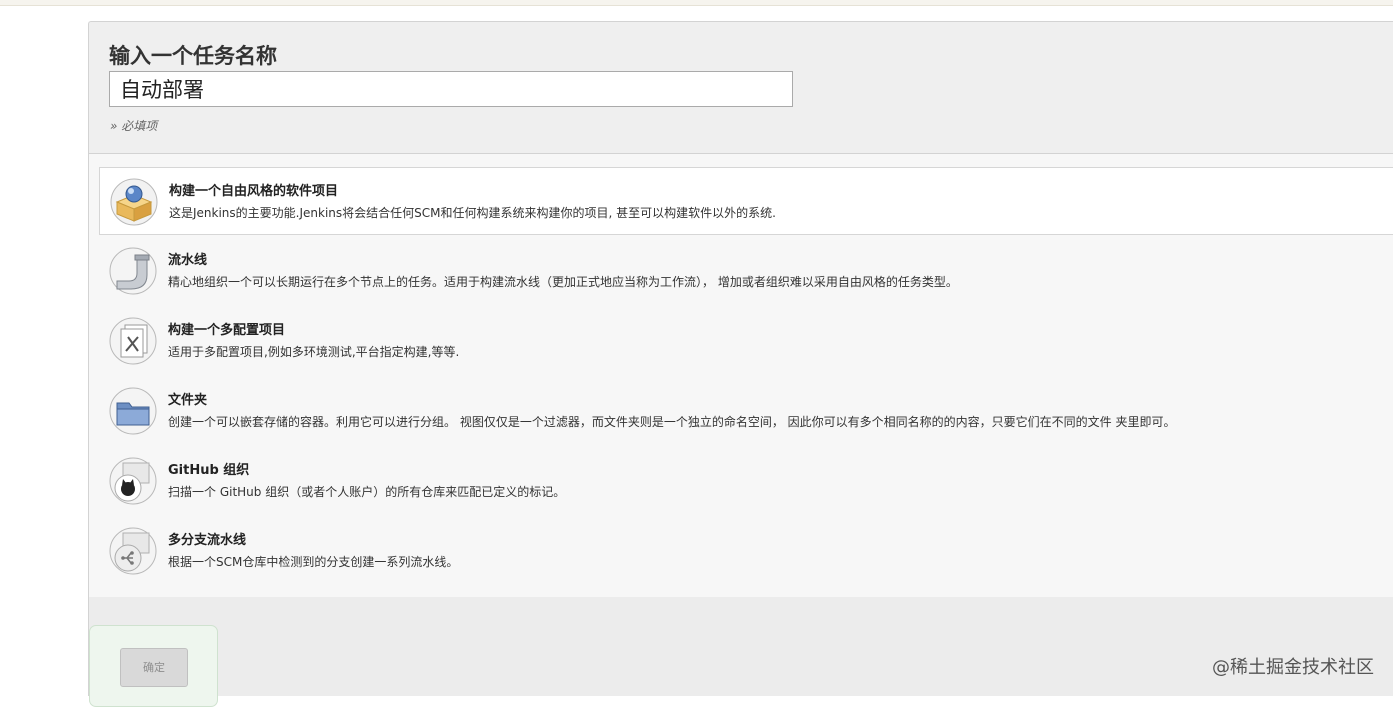 This screenshot has height=707, width=1393. Describe the element at coordinates (133, 271) in the screenshot. I see `pipeline-icon` at that location.